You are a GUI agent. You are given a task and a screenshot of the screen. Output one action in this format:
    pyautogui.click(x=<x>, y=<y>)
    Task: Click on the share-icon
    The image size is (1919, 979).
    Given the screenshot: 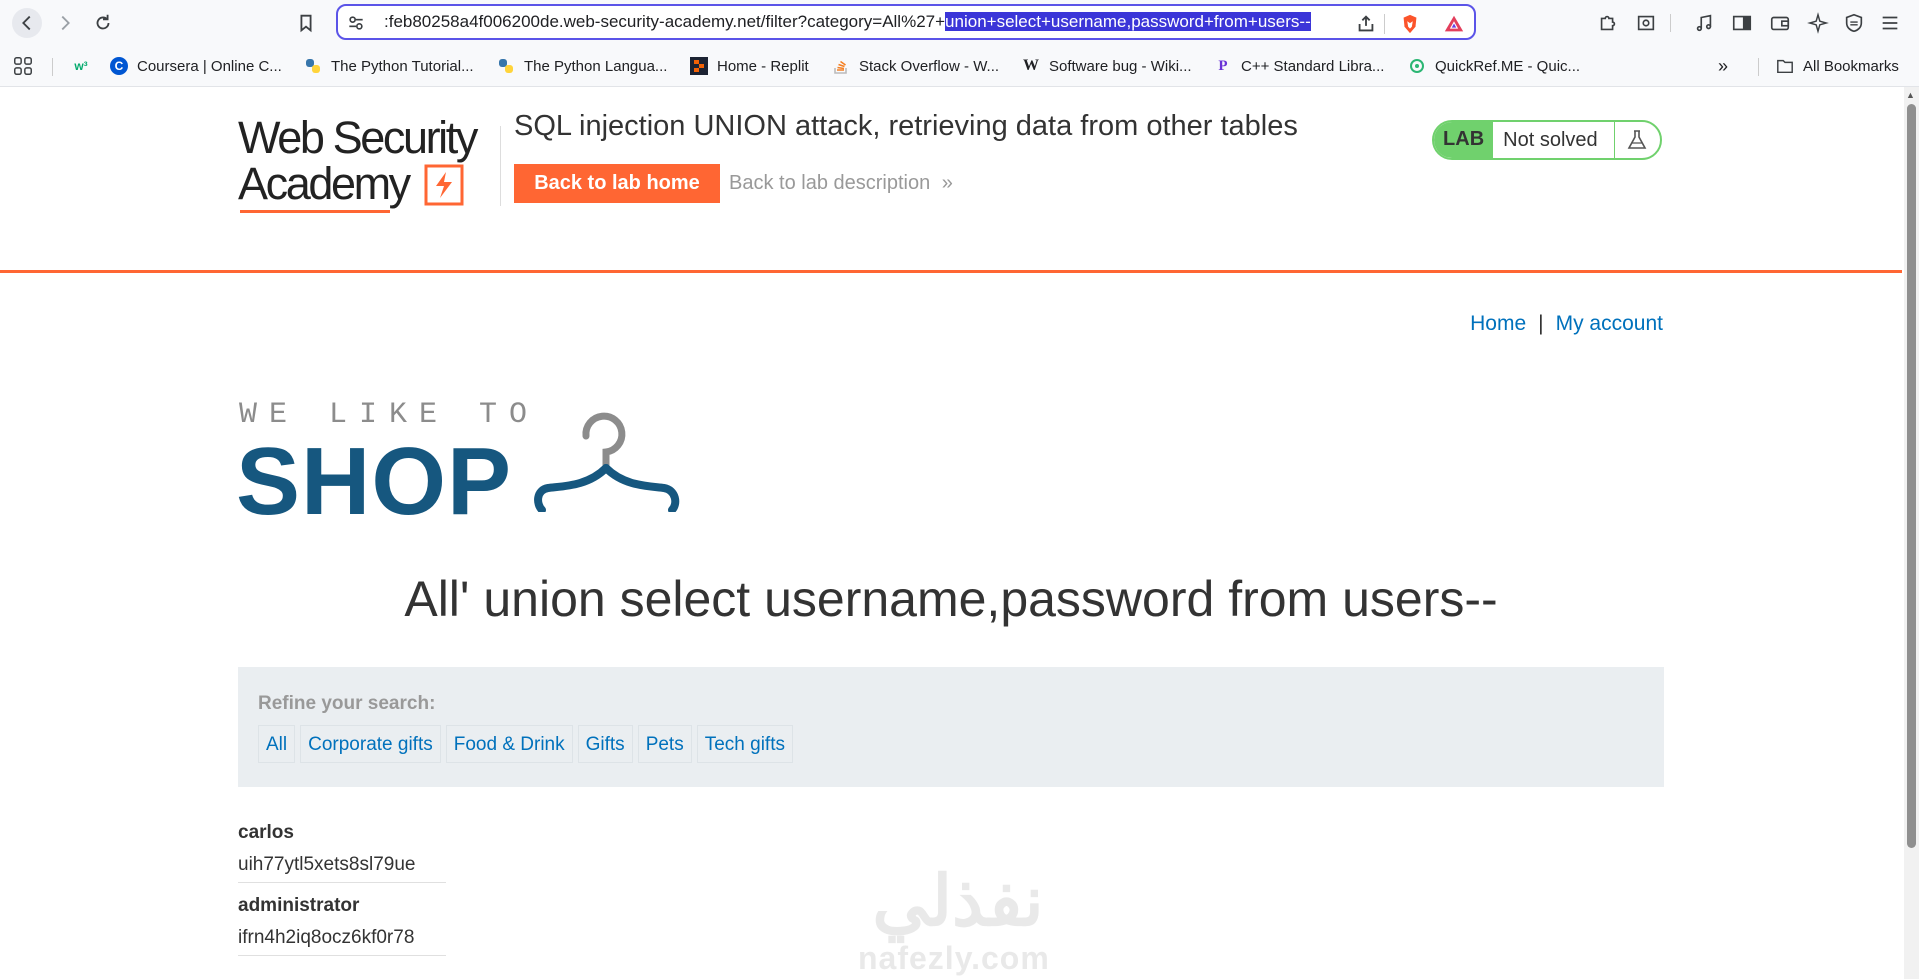 What is the action you would take?
    pyautogui.click(x=1366, y=23)
    